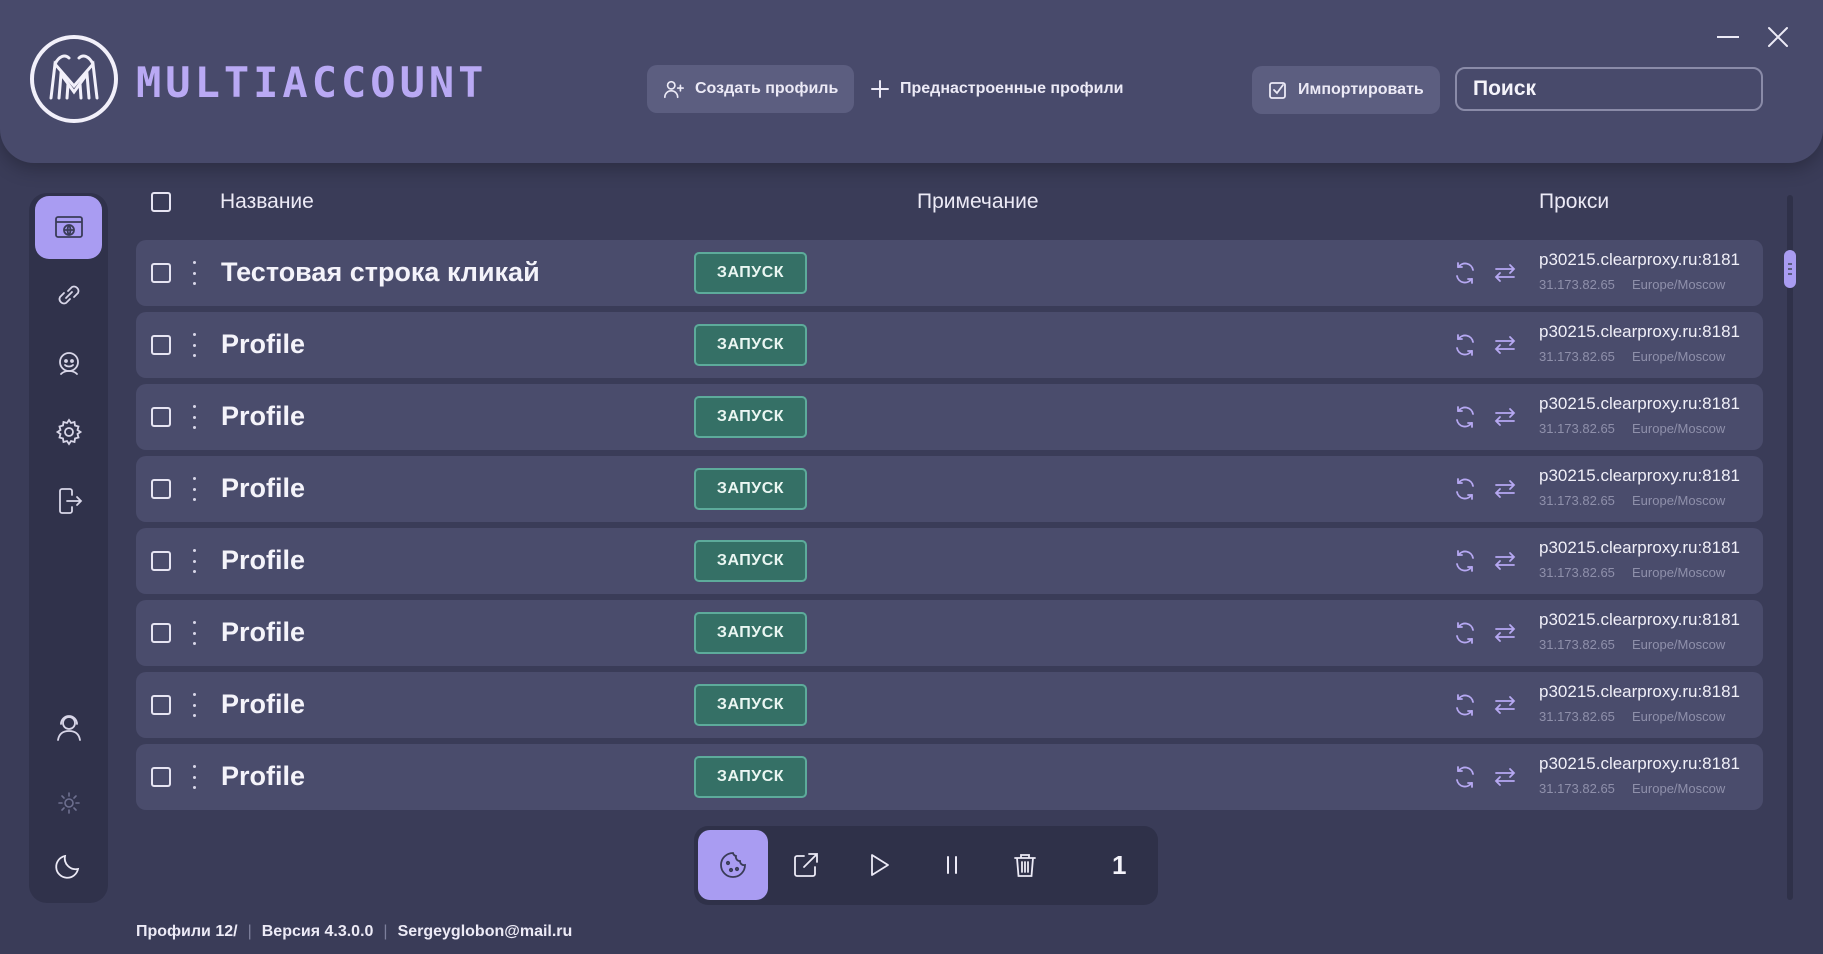 The width and height of the screenshot is (1823, 954). What do you see at coordinates (68, 363) in the screenshot?
I see `sidebar-item-fingerprints` at bounding box center [68, 363].